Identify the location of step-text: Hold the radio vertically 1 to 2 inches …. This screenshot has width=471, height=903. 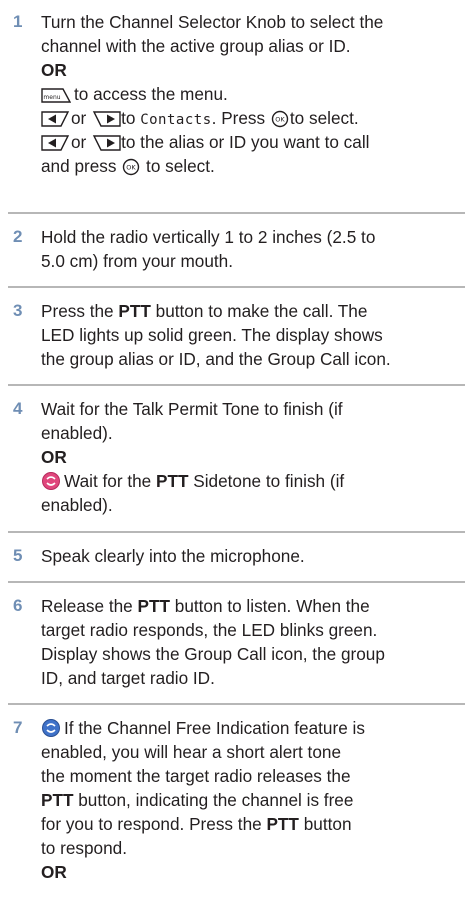
(208, 237).